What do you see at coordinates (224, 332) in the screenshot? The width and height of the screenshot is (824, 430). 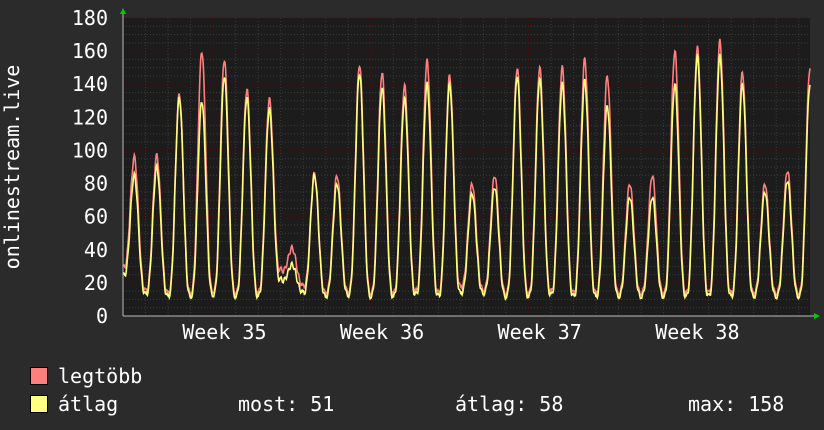 I see `x-tick-label: Week 35` at bounding box center [224, 332].